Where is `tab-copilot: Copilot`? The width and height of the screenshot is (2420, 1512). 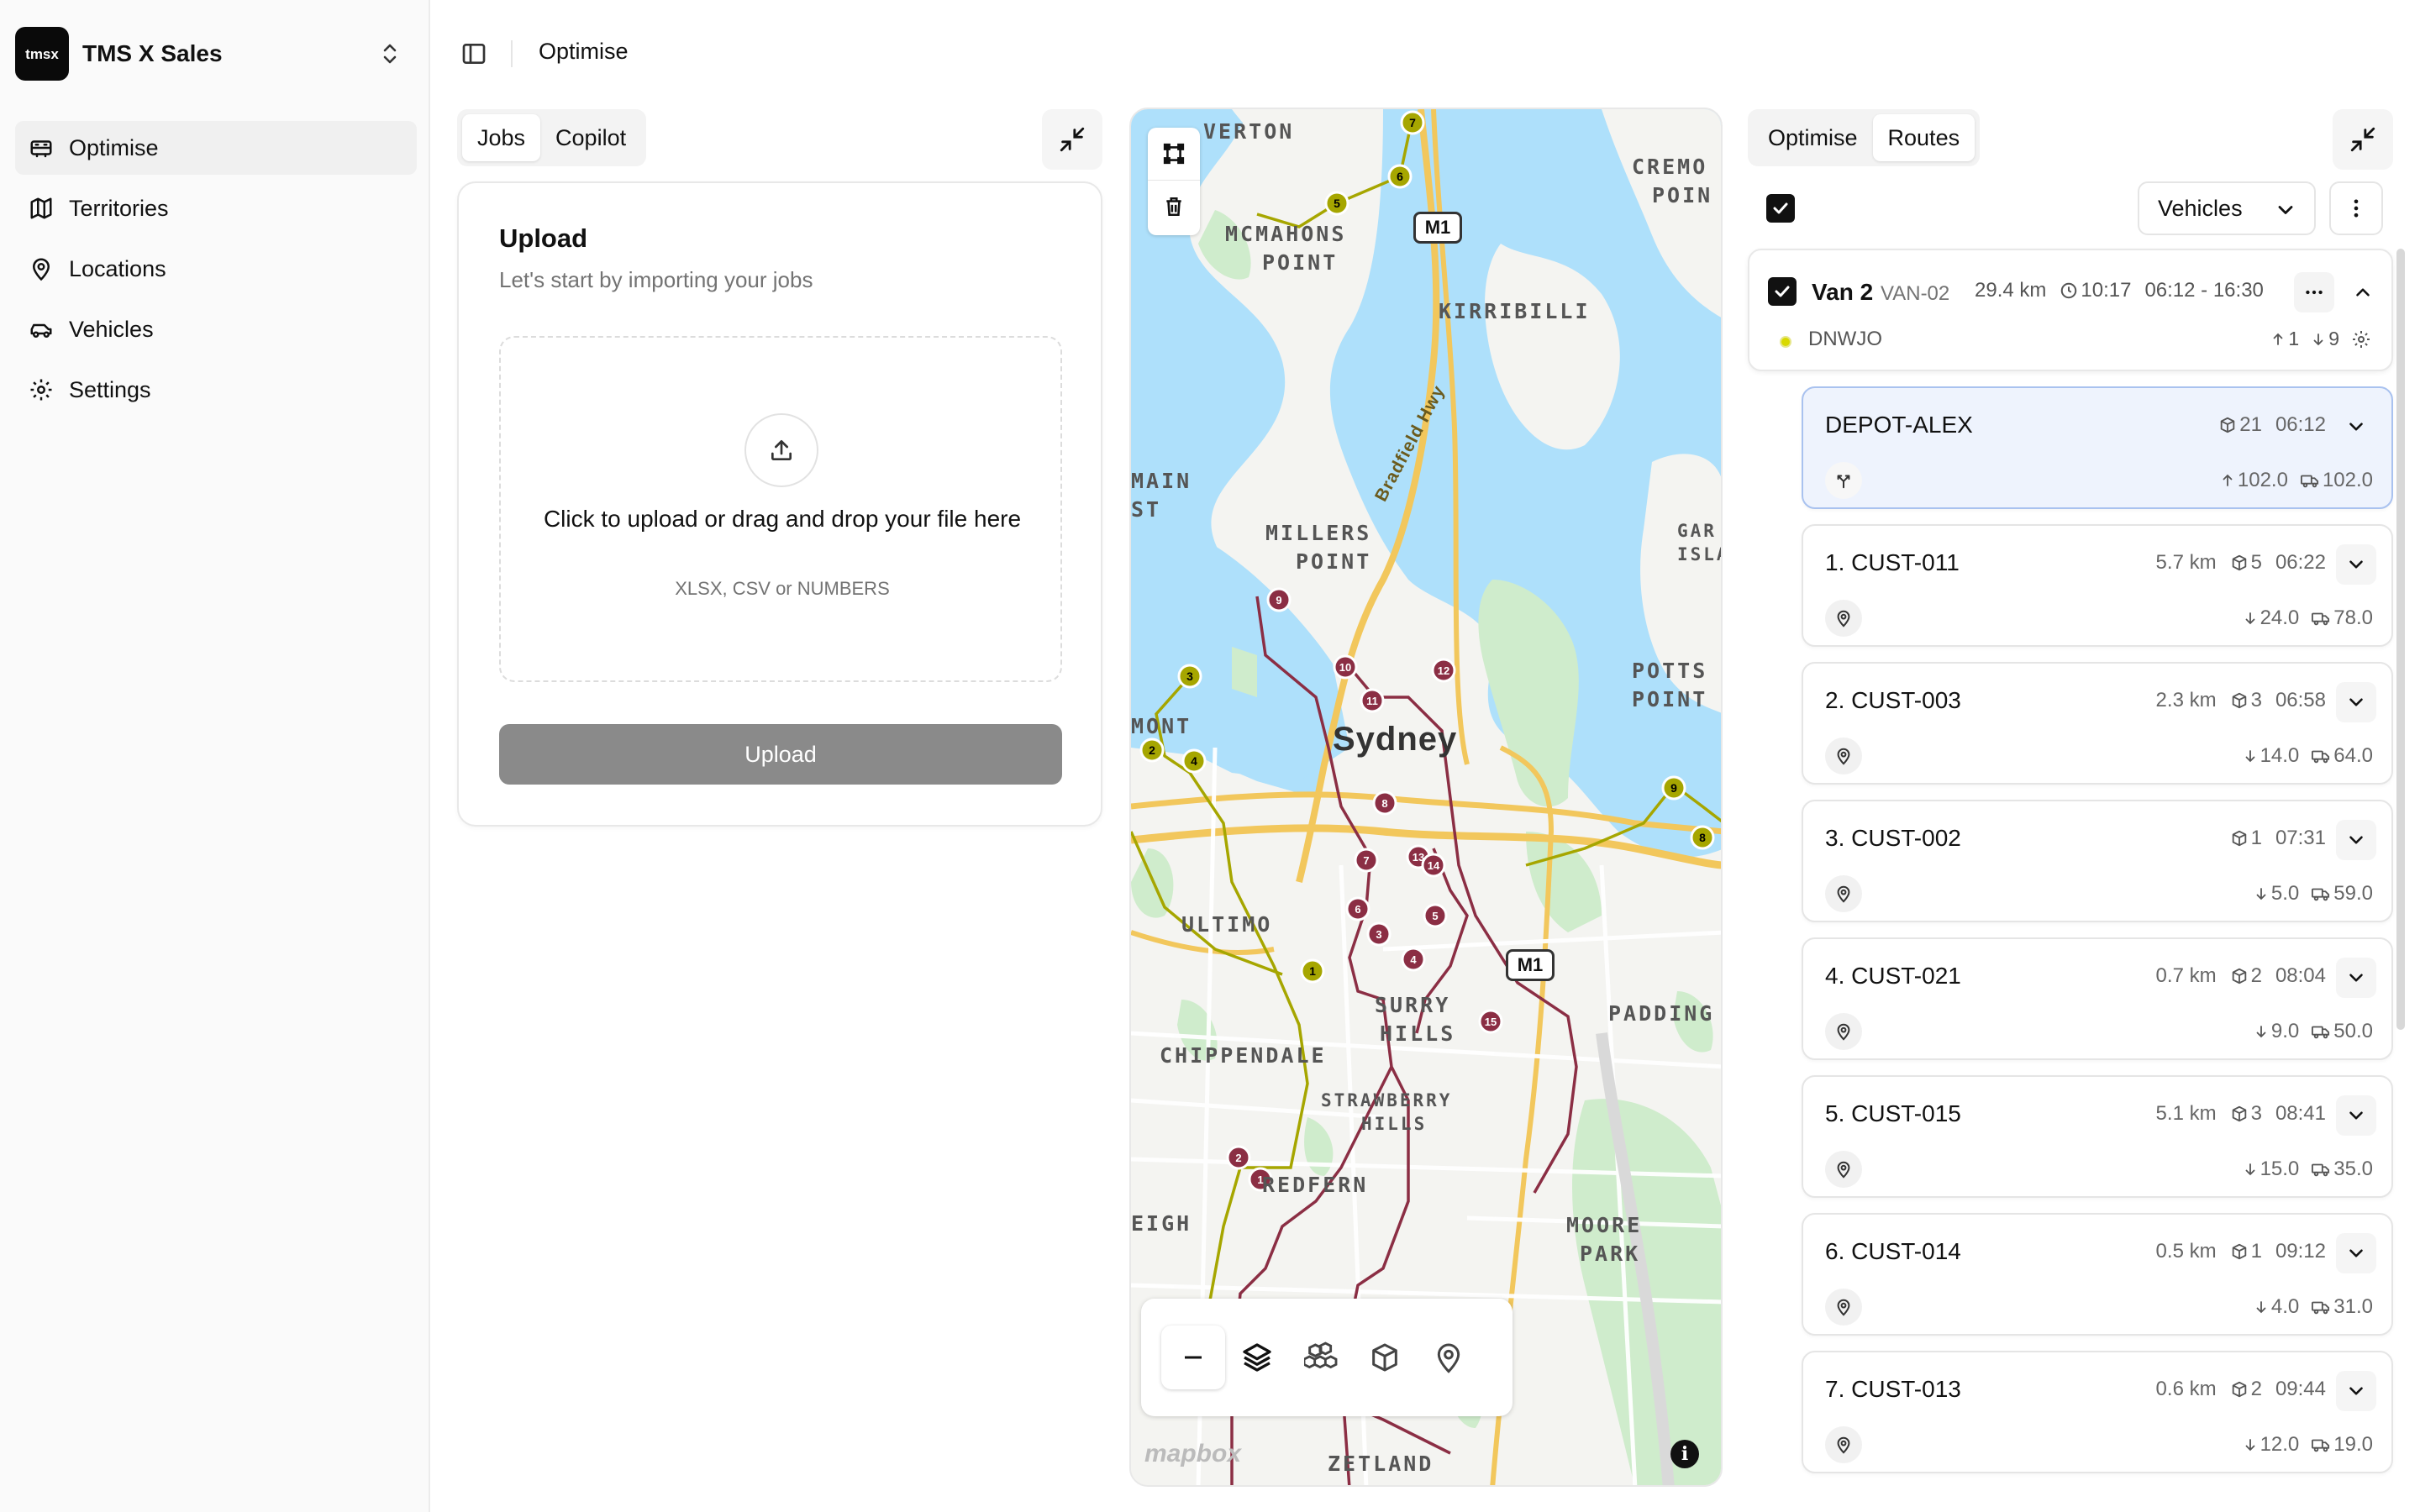 tab-copilot: Copilot is located at coordinates (590, 137).